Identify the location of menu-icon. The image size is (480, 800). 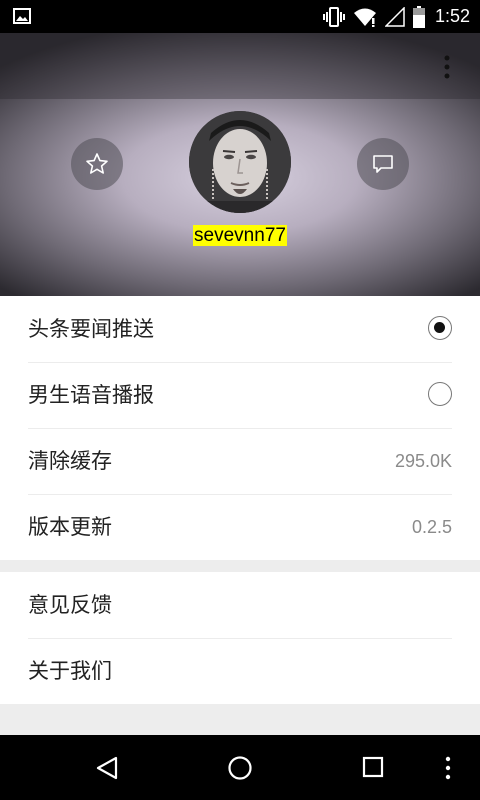
(448, 768).